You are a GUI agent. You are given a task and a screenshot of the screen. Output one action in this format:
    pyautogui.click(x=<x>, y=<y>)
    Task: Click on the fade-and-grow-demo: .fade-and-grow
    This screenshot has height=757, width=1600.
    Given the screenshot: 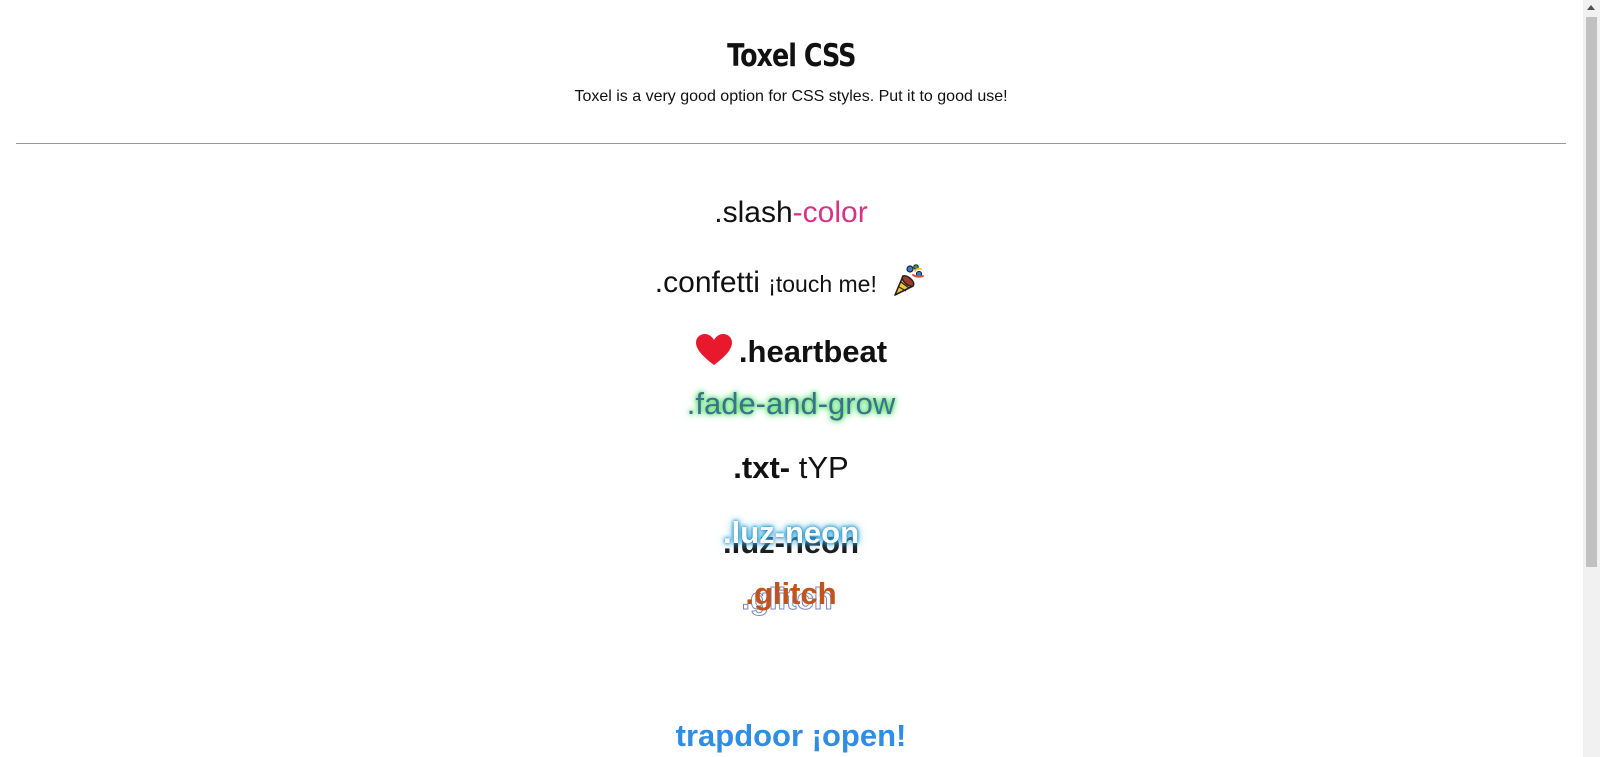 What is the action you would take?
    pyautogui.click(x=791, y=404)
    